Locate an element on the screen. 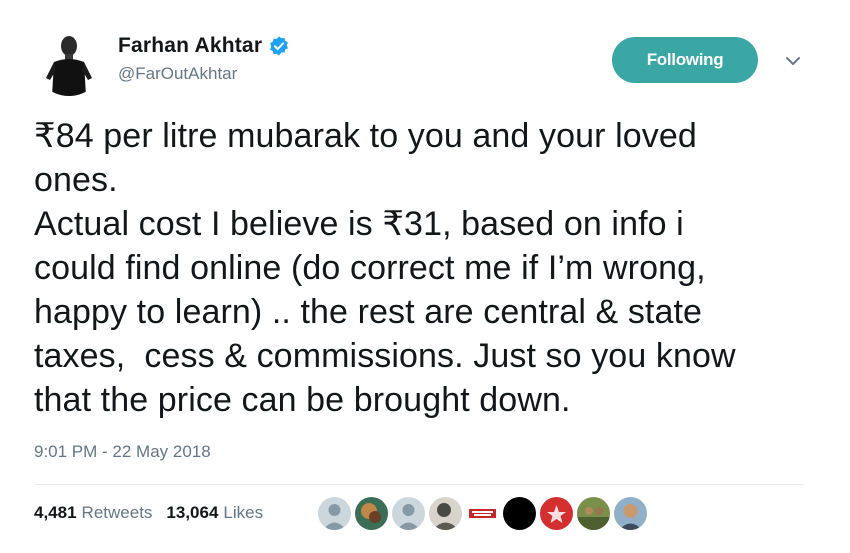 Image resolution: width=850 pixels, height=553 pixels. retweets-count: 4,481 is located at coordinates (55, 512).